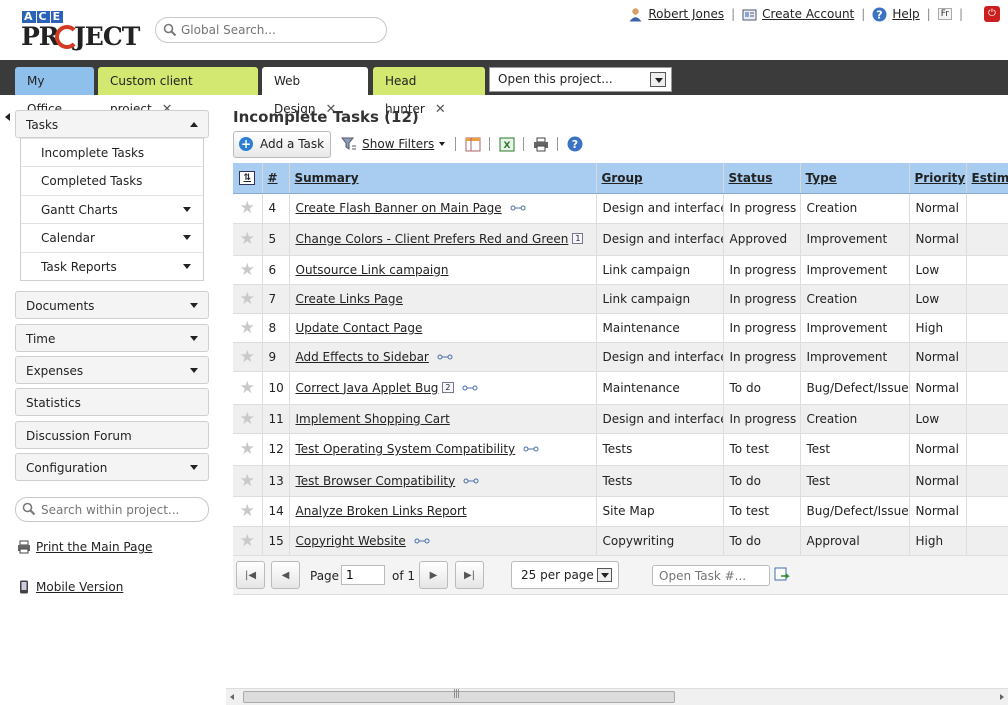 Image resolution: width=1008 pixels, height=705 pixels. I want to click on collapse-sidebar-icon, so click(7, 117).